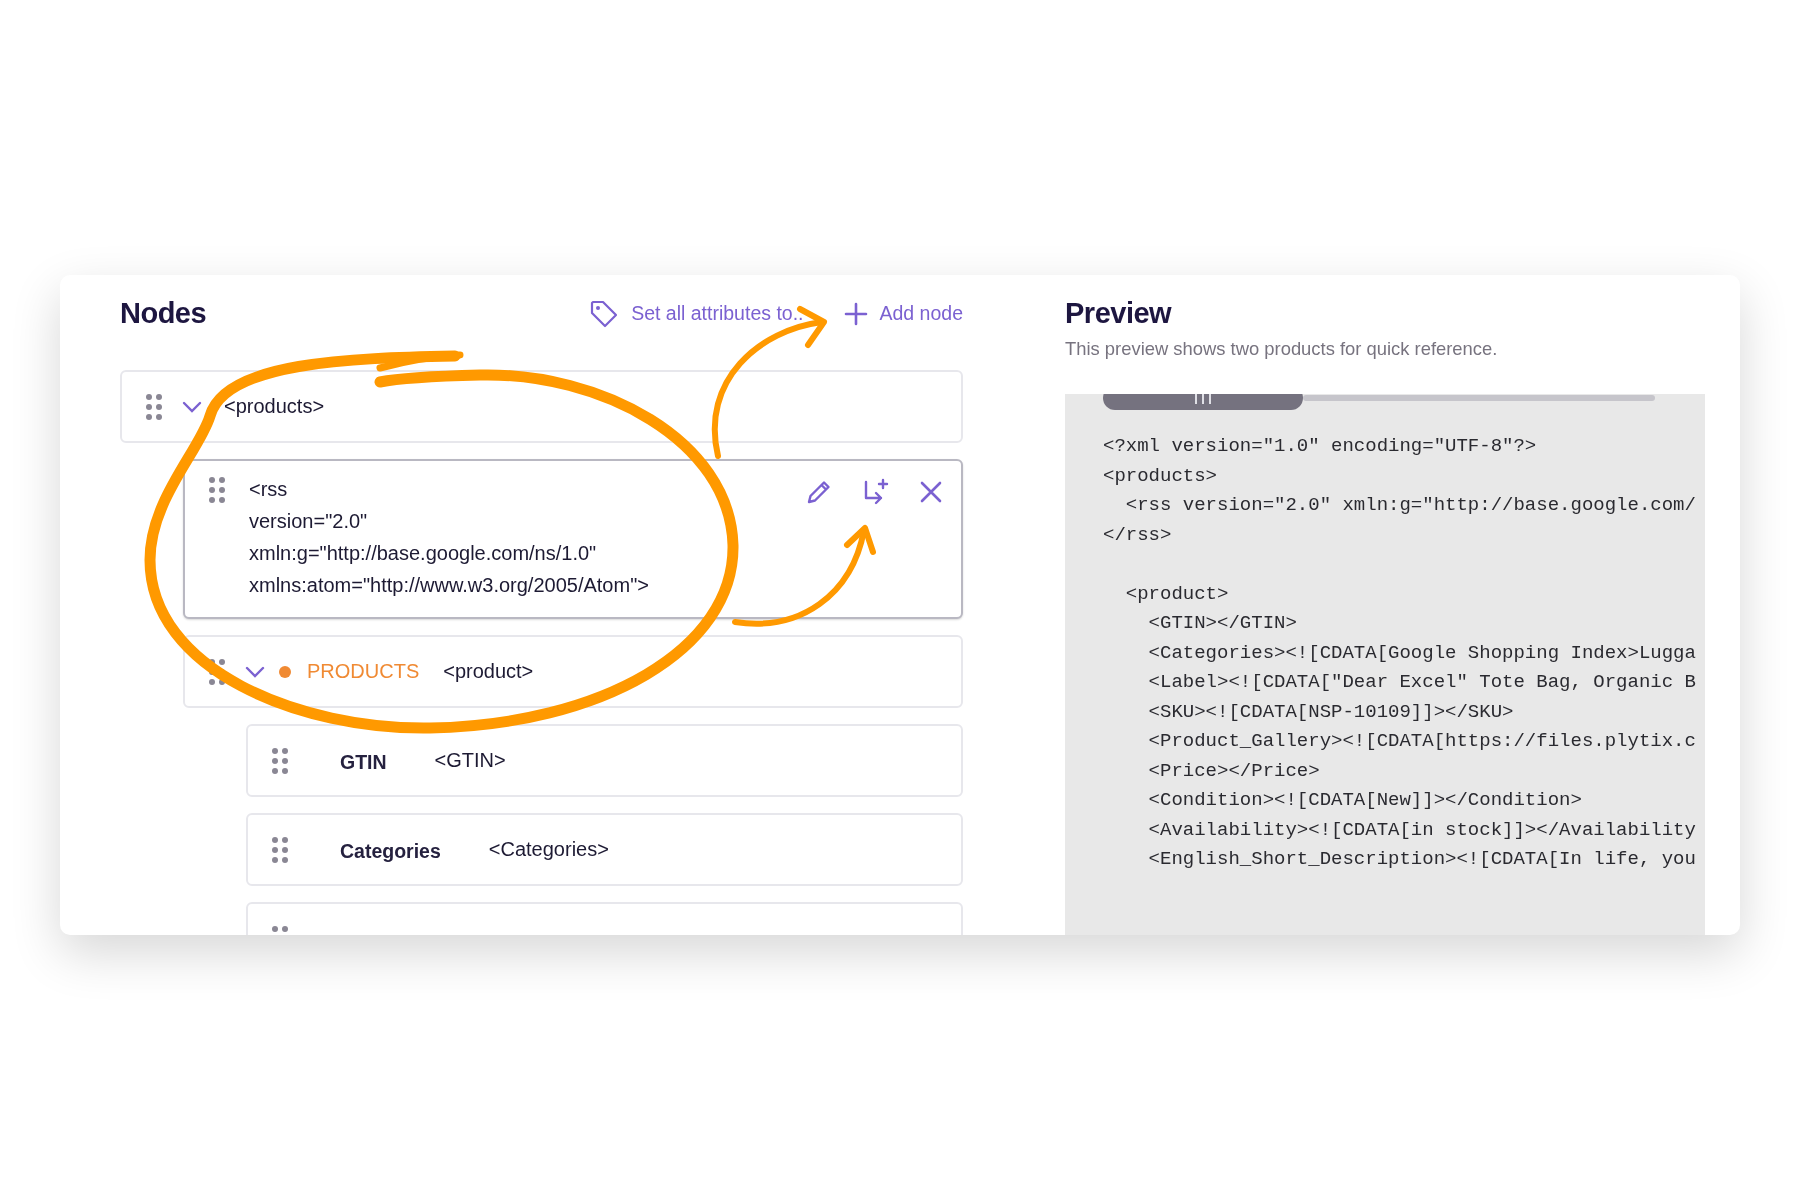 The image size is (1800, 1200). What do you see at coordinates (1233, 771) in the screenshot?
I see `code-line: <Price></Price>` at bounding box center [1233, 771].